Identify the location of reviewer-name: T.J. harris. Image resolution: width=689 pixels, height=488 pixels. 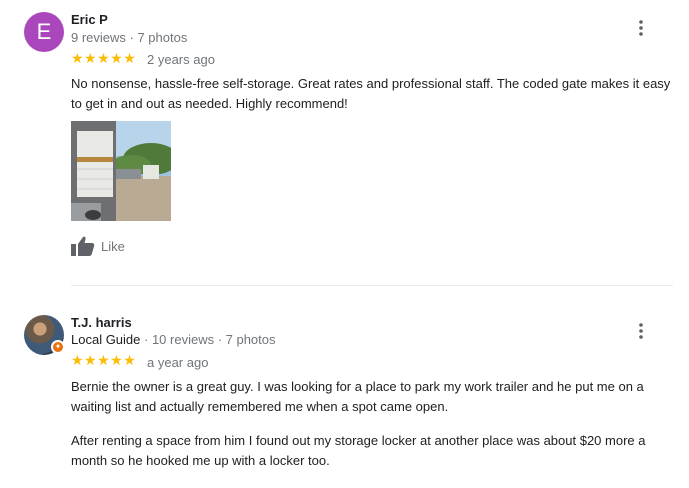
(101, 322).